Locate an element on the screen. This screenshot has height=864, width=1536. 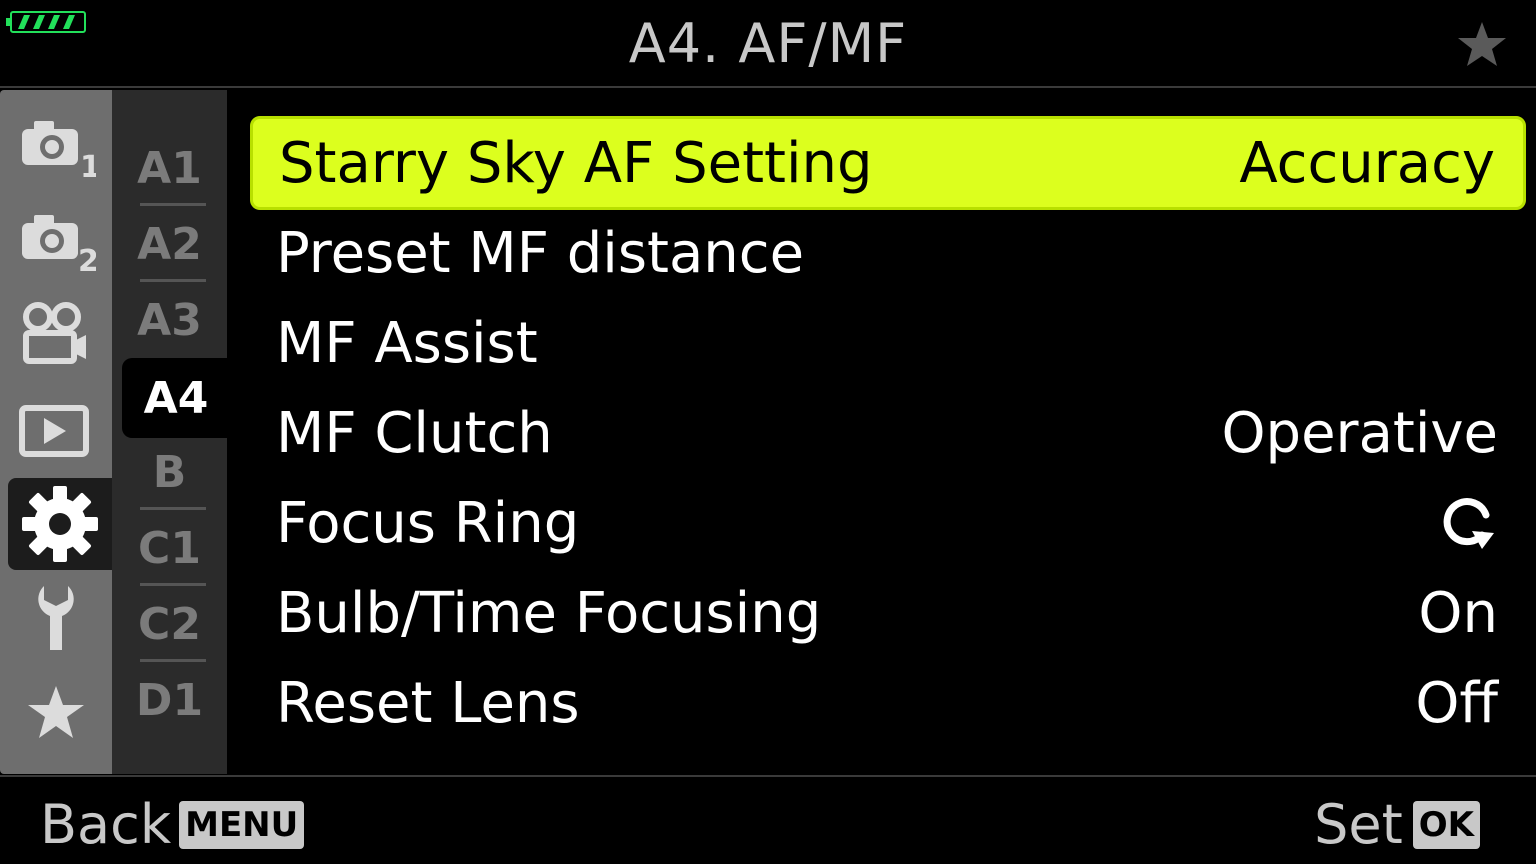
set-button: Set OK is located at coordinates (1397, 824).